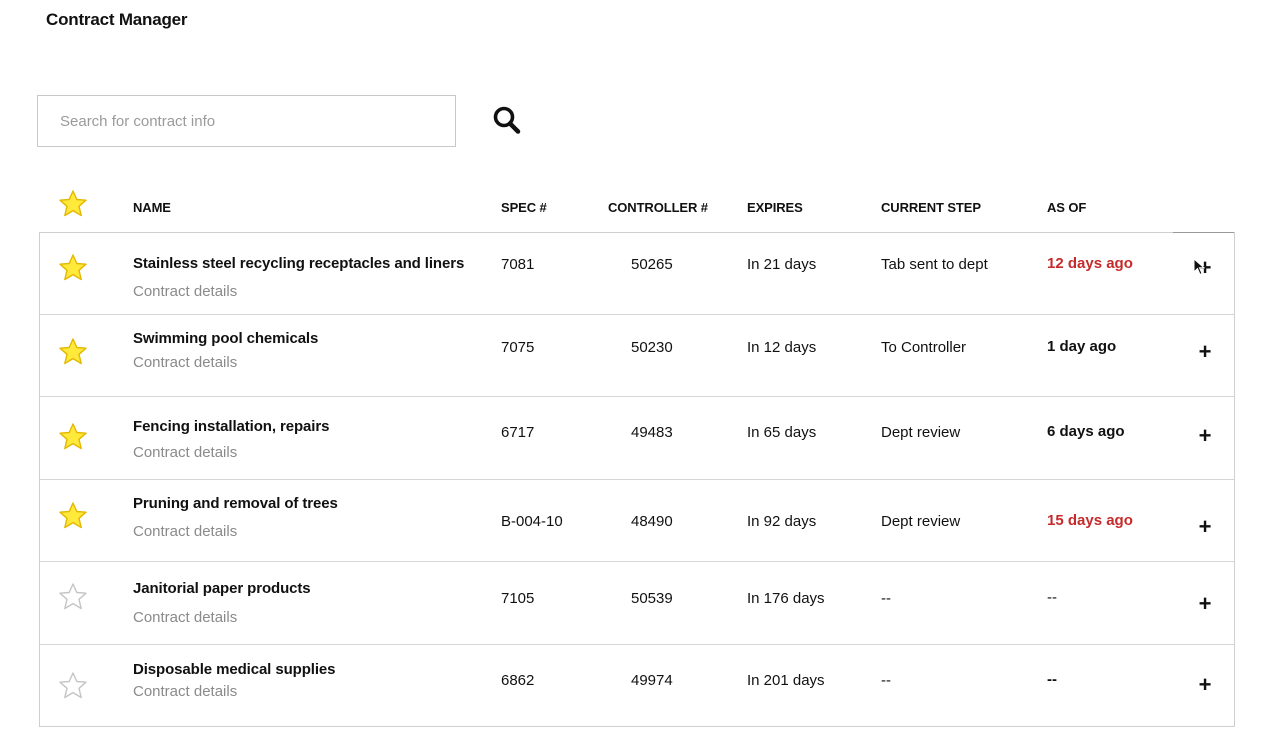 The width and height of the screenshot is (1278, 730). What do you see at coordinates (652, 521) in the screenshot?
I see `controller-number: 48490` at bounding box center [652, 521].